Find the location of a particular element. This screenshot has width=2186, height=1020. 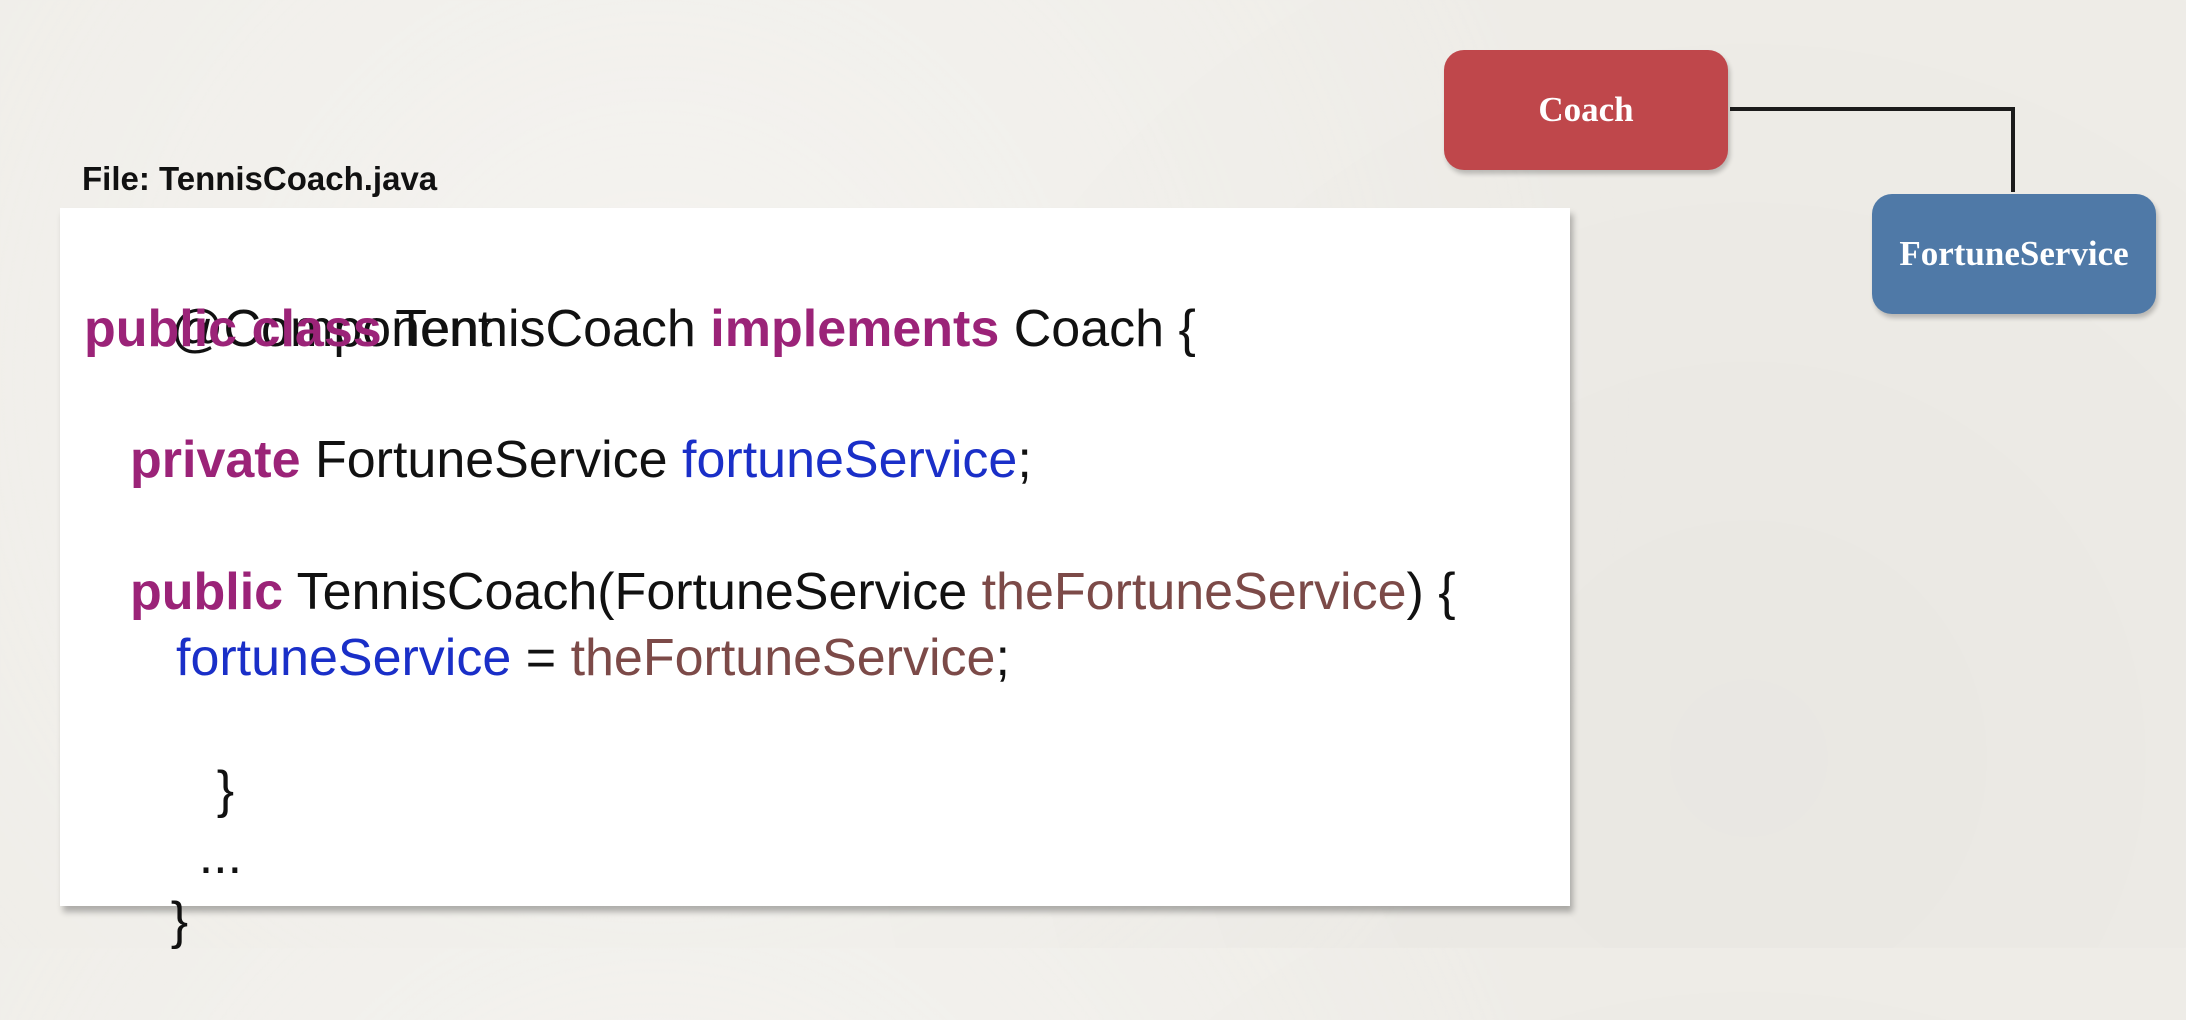

assigned-param: theFortuneService is located at coordinates (783, 658).